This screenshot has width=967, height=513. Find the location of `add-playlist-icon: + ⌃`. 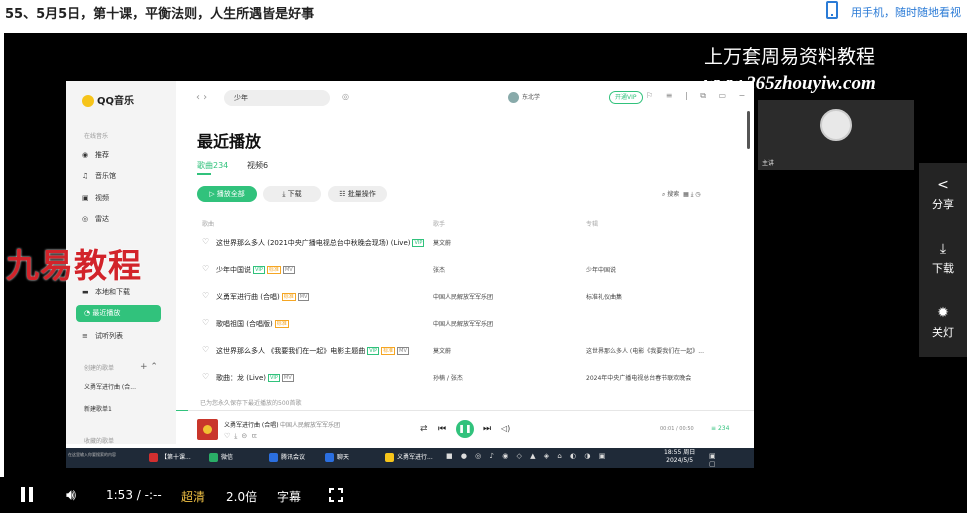

add-playlist-icon: + ⌃ is located at coordinates (149, 367).